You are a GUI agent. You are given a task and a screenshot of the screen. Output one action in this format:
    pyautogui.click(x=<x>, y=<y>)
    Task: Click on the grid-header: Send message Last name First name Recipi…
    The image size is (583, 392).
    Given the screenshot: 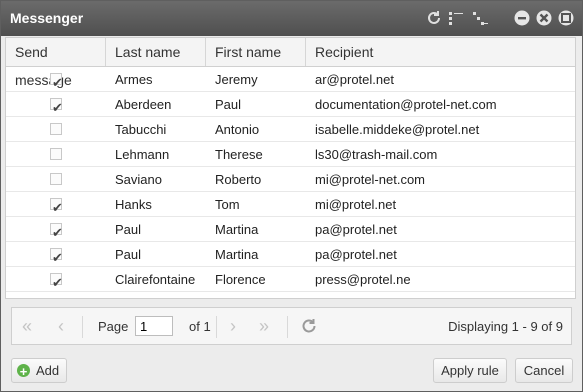 What is the action you would take?
    pyautogui.click(x=290, y=63)
    